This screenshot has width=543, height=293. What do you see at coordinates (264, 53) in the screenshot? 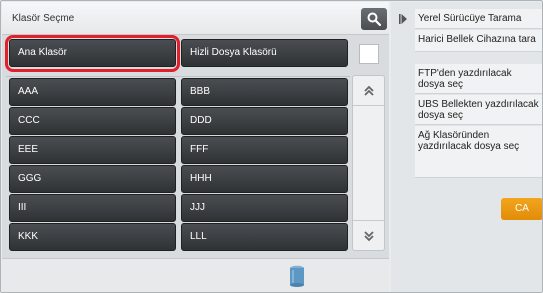
I see `hizli-dosya-klasoru-button: Hizli Dosya Klasörü` at bounding box center [264, 53].